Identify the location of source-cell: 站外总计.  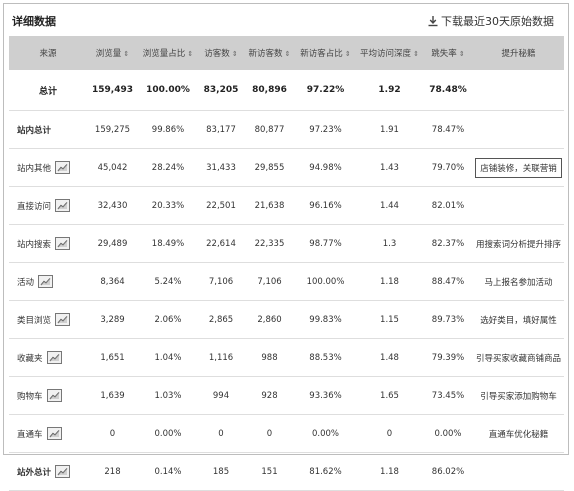
(48, 471).